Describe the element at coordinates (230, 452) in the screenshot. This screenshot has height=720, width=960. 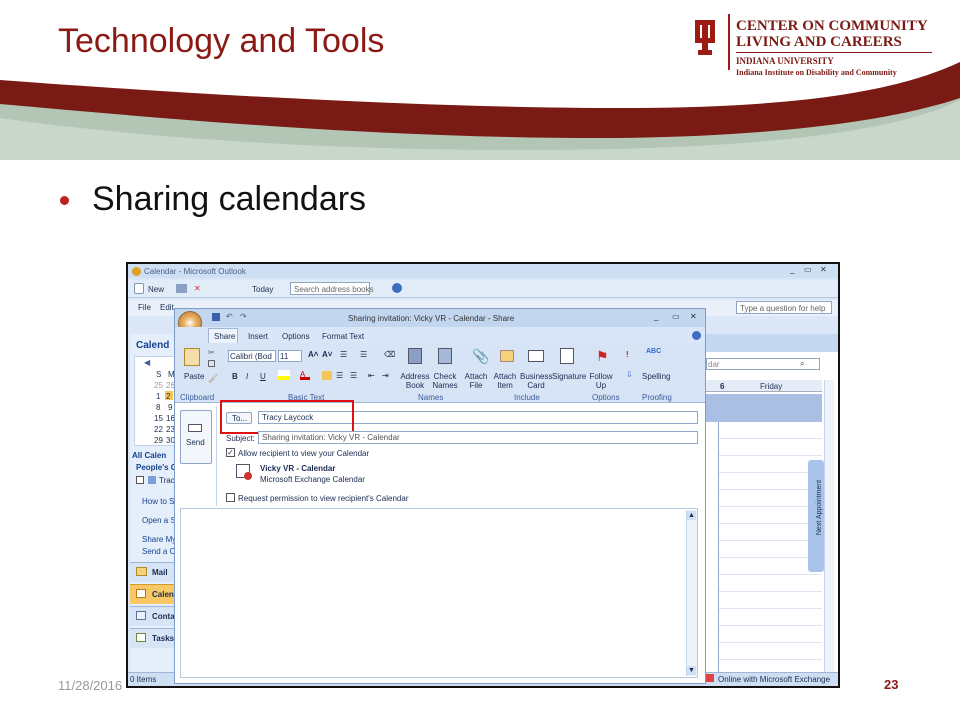
I see `allow-view-checkbox: ✓` at that location.